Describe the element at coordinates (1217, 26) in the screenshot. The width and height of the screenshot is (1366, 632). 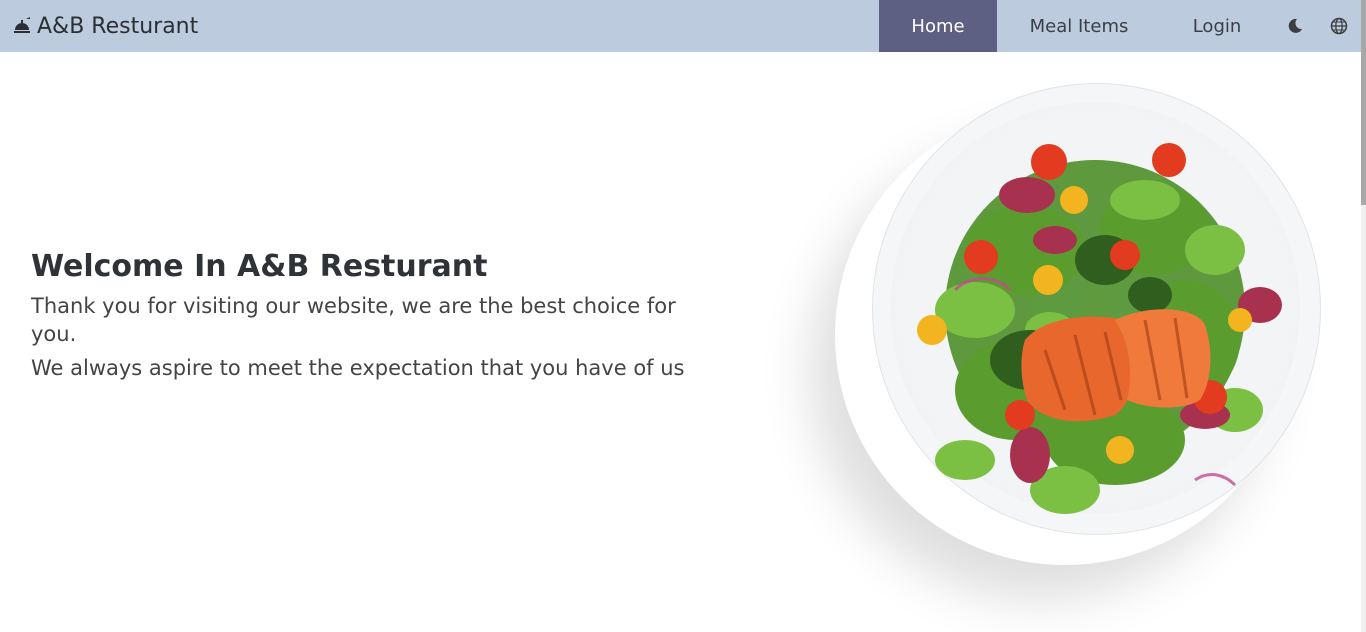
I see `nav-login: Login` at that location.